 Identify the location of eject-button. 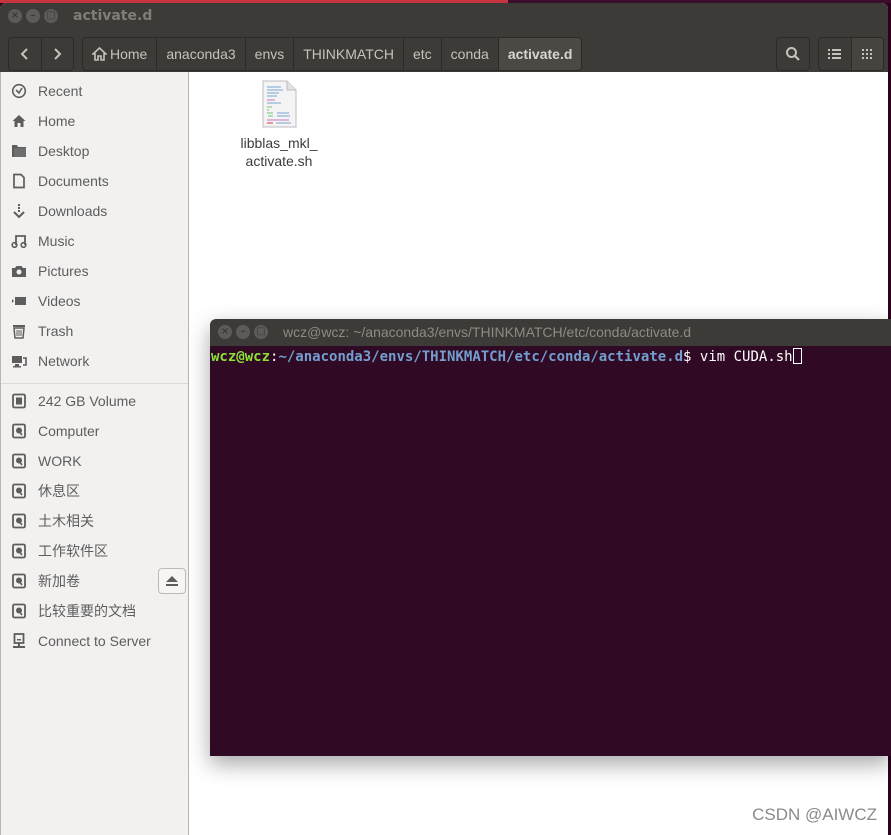
(172, 581).